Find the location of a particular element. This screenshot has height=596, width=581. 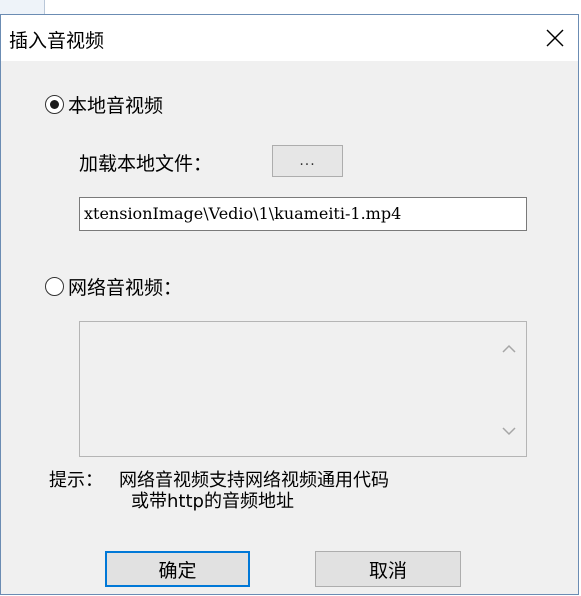

chevron-down-icon is located at coordinates (509, 431).